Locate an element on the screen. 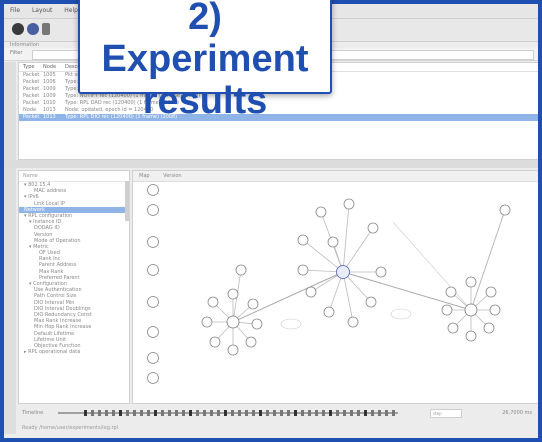 This screenshot has height=442, width=542. filter-label: Filter is located at coordinates (16, 53).